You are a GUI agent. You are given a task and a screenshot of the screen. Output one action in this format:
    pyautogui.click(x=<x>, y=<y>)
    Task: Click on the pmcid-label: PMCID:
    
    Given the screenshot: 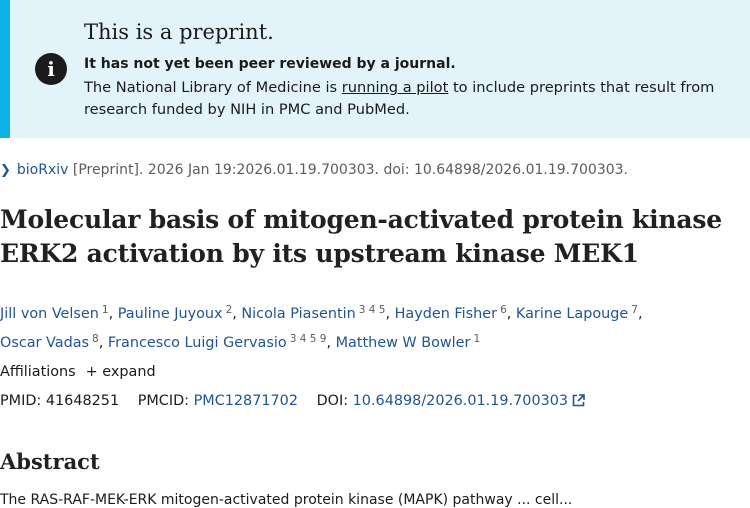 What is the action you would take?
    pyautogui.click(x=163, y=401)
    